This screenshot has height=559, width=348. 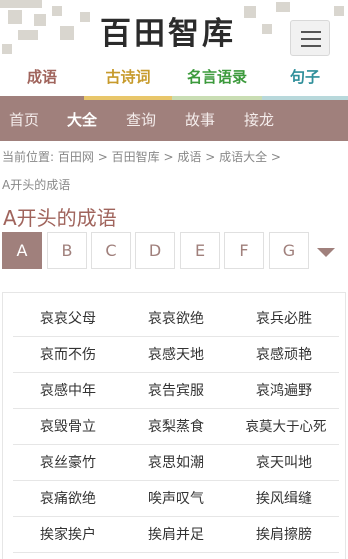 I want to click on category-tabs: 成语 古诗词 名言语录 句子, so click(x=174, y=80).